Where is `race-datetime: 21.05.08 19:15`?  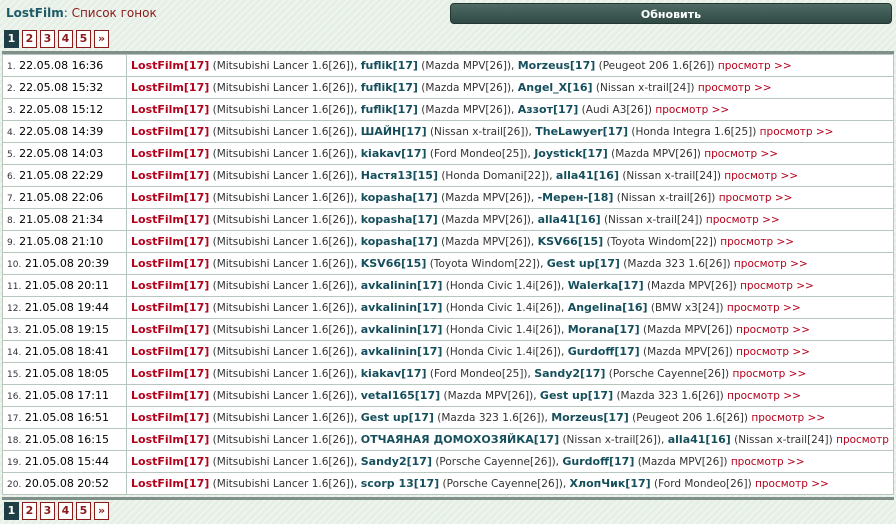
race-datetime: 21.05.08 19:15 is located at coordinates (67, 329).